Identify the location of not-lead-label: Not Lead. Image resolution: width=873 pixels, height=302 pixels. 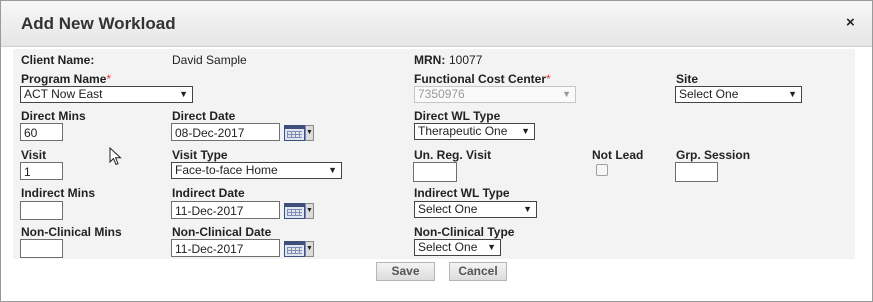
(618, 155).